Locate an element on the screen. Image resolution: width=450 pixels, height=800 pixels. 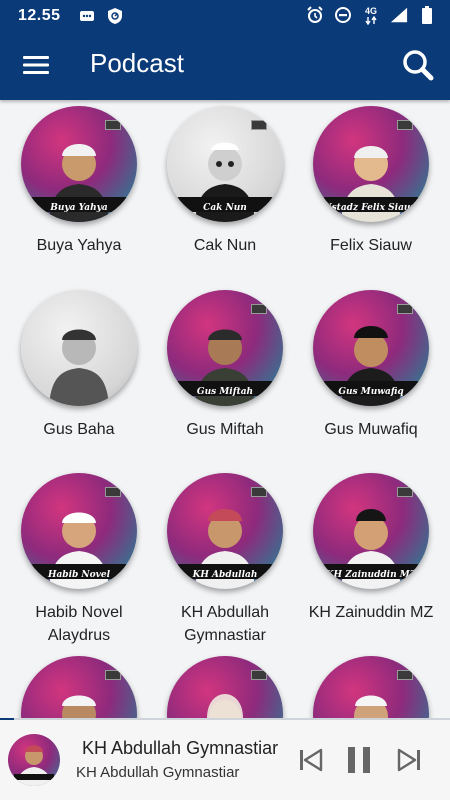
hamburger-icon is located at coordinates (36, 65).